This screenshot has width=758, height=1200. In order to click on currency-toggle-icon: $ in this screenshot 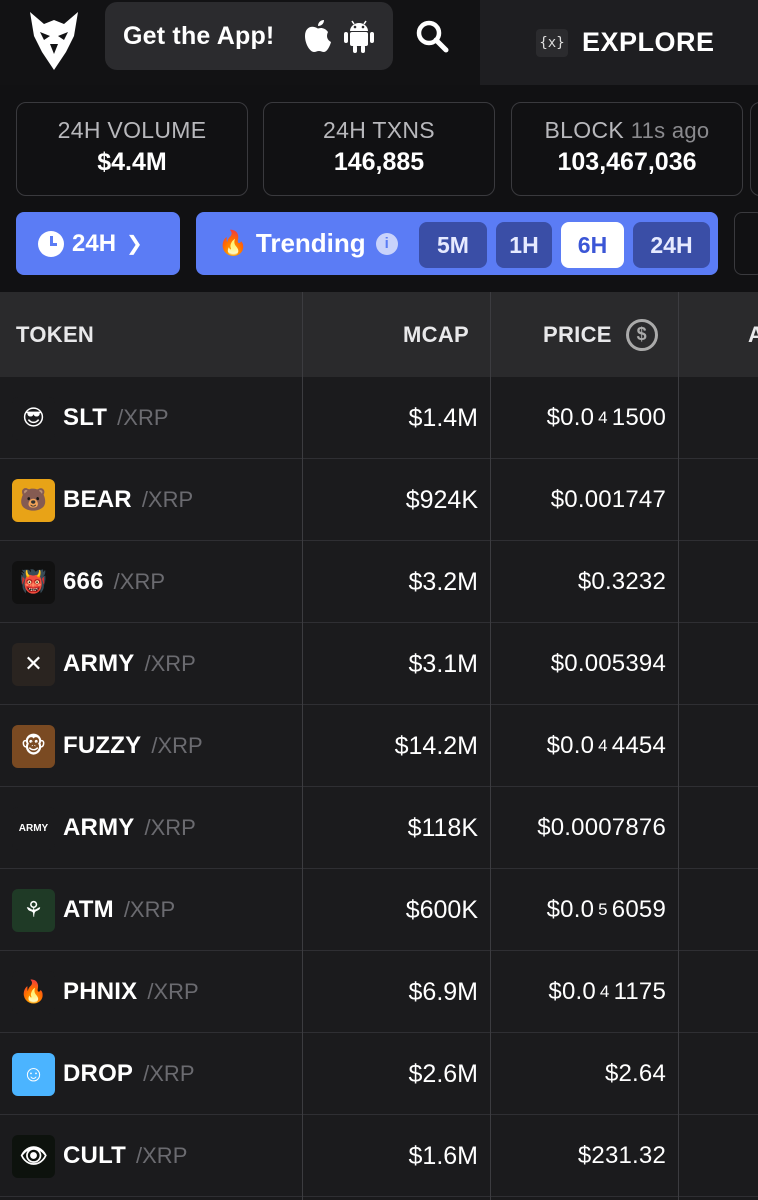, I will do `click(641, 334)`.